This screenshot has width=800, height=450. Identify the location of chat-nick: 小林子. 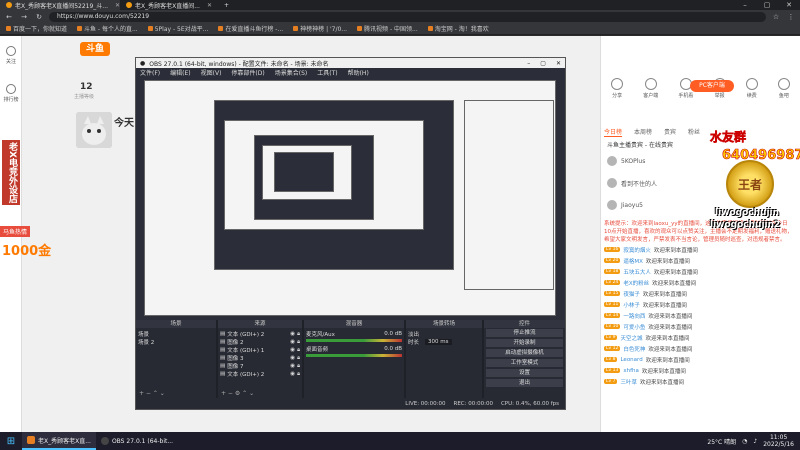
(631, 305).